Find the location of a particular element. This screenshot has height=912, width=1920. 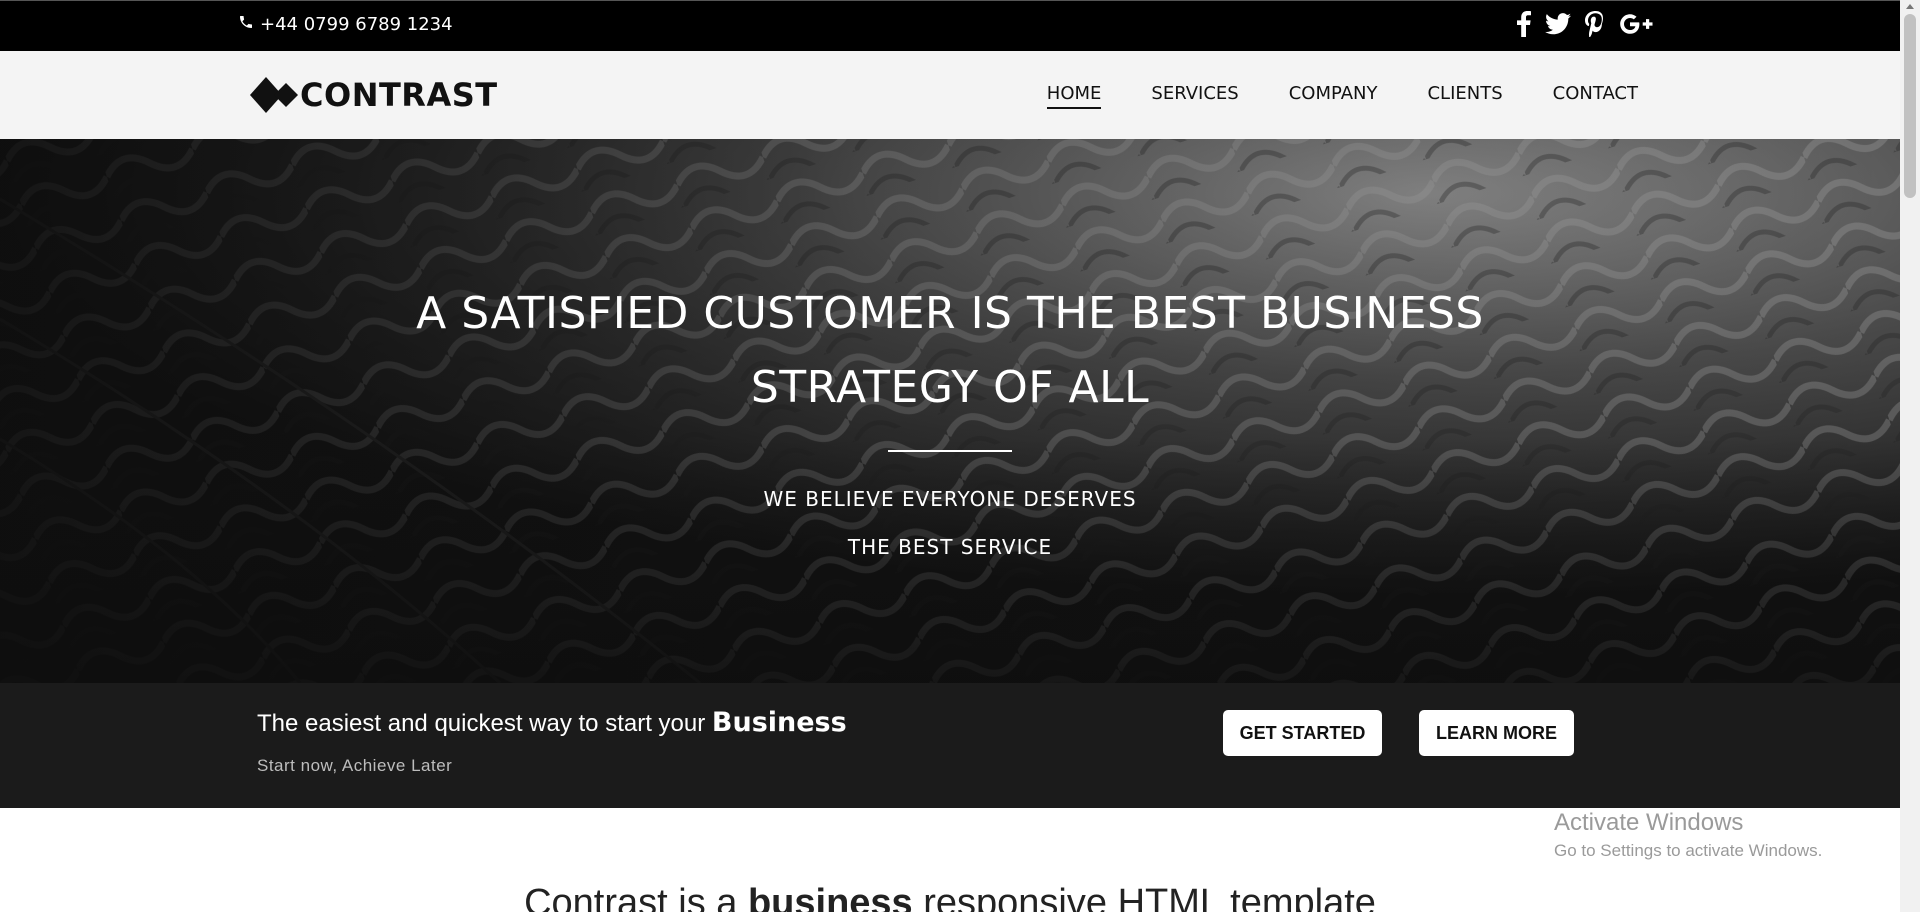

main-nav: HOME SERVICES COMPANY CLIENTS CONTACT is located at coordinates (1342, 96).